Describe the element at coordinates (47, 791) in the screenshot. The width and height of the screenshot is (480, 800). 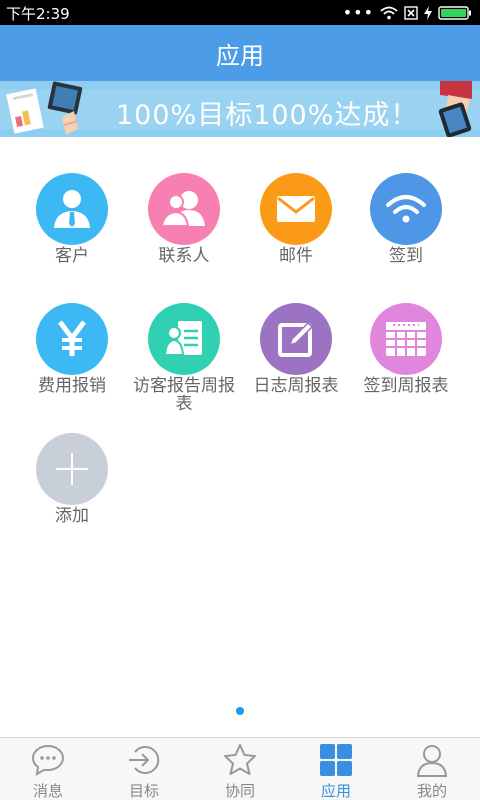
I see `tab-label: 消息` at that location.